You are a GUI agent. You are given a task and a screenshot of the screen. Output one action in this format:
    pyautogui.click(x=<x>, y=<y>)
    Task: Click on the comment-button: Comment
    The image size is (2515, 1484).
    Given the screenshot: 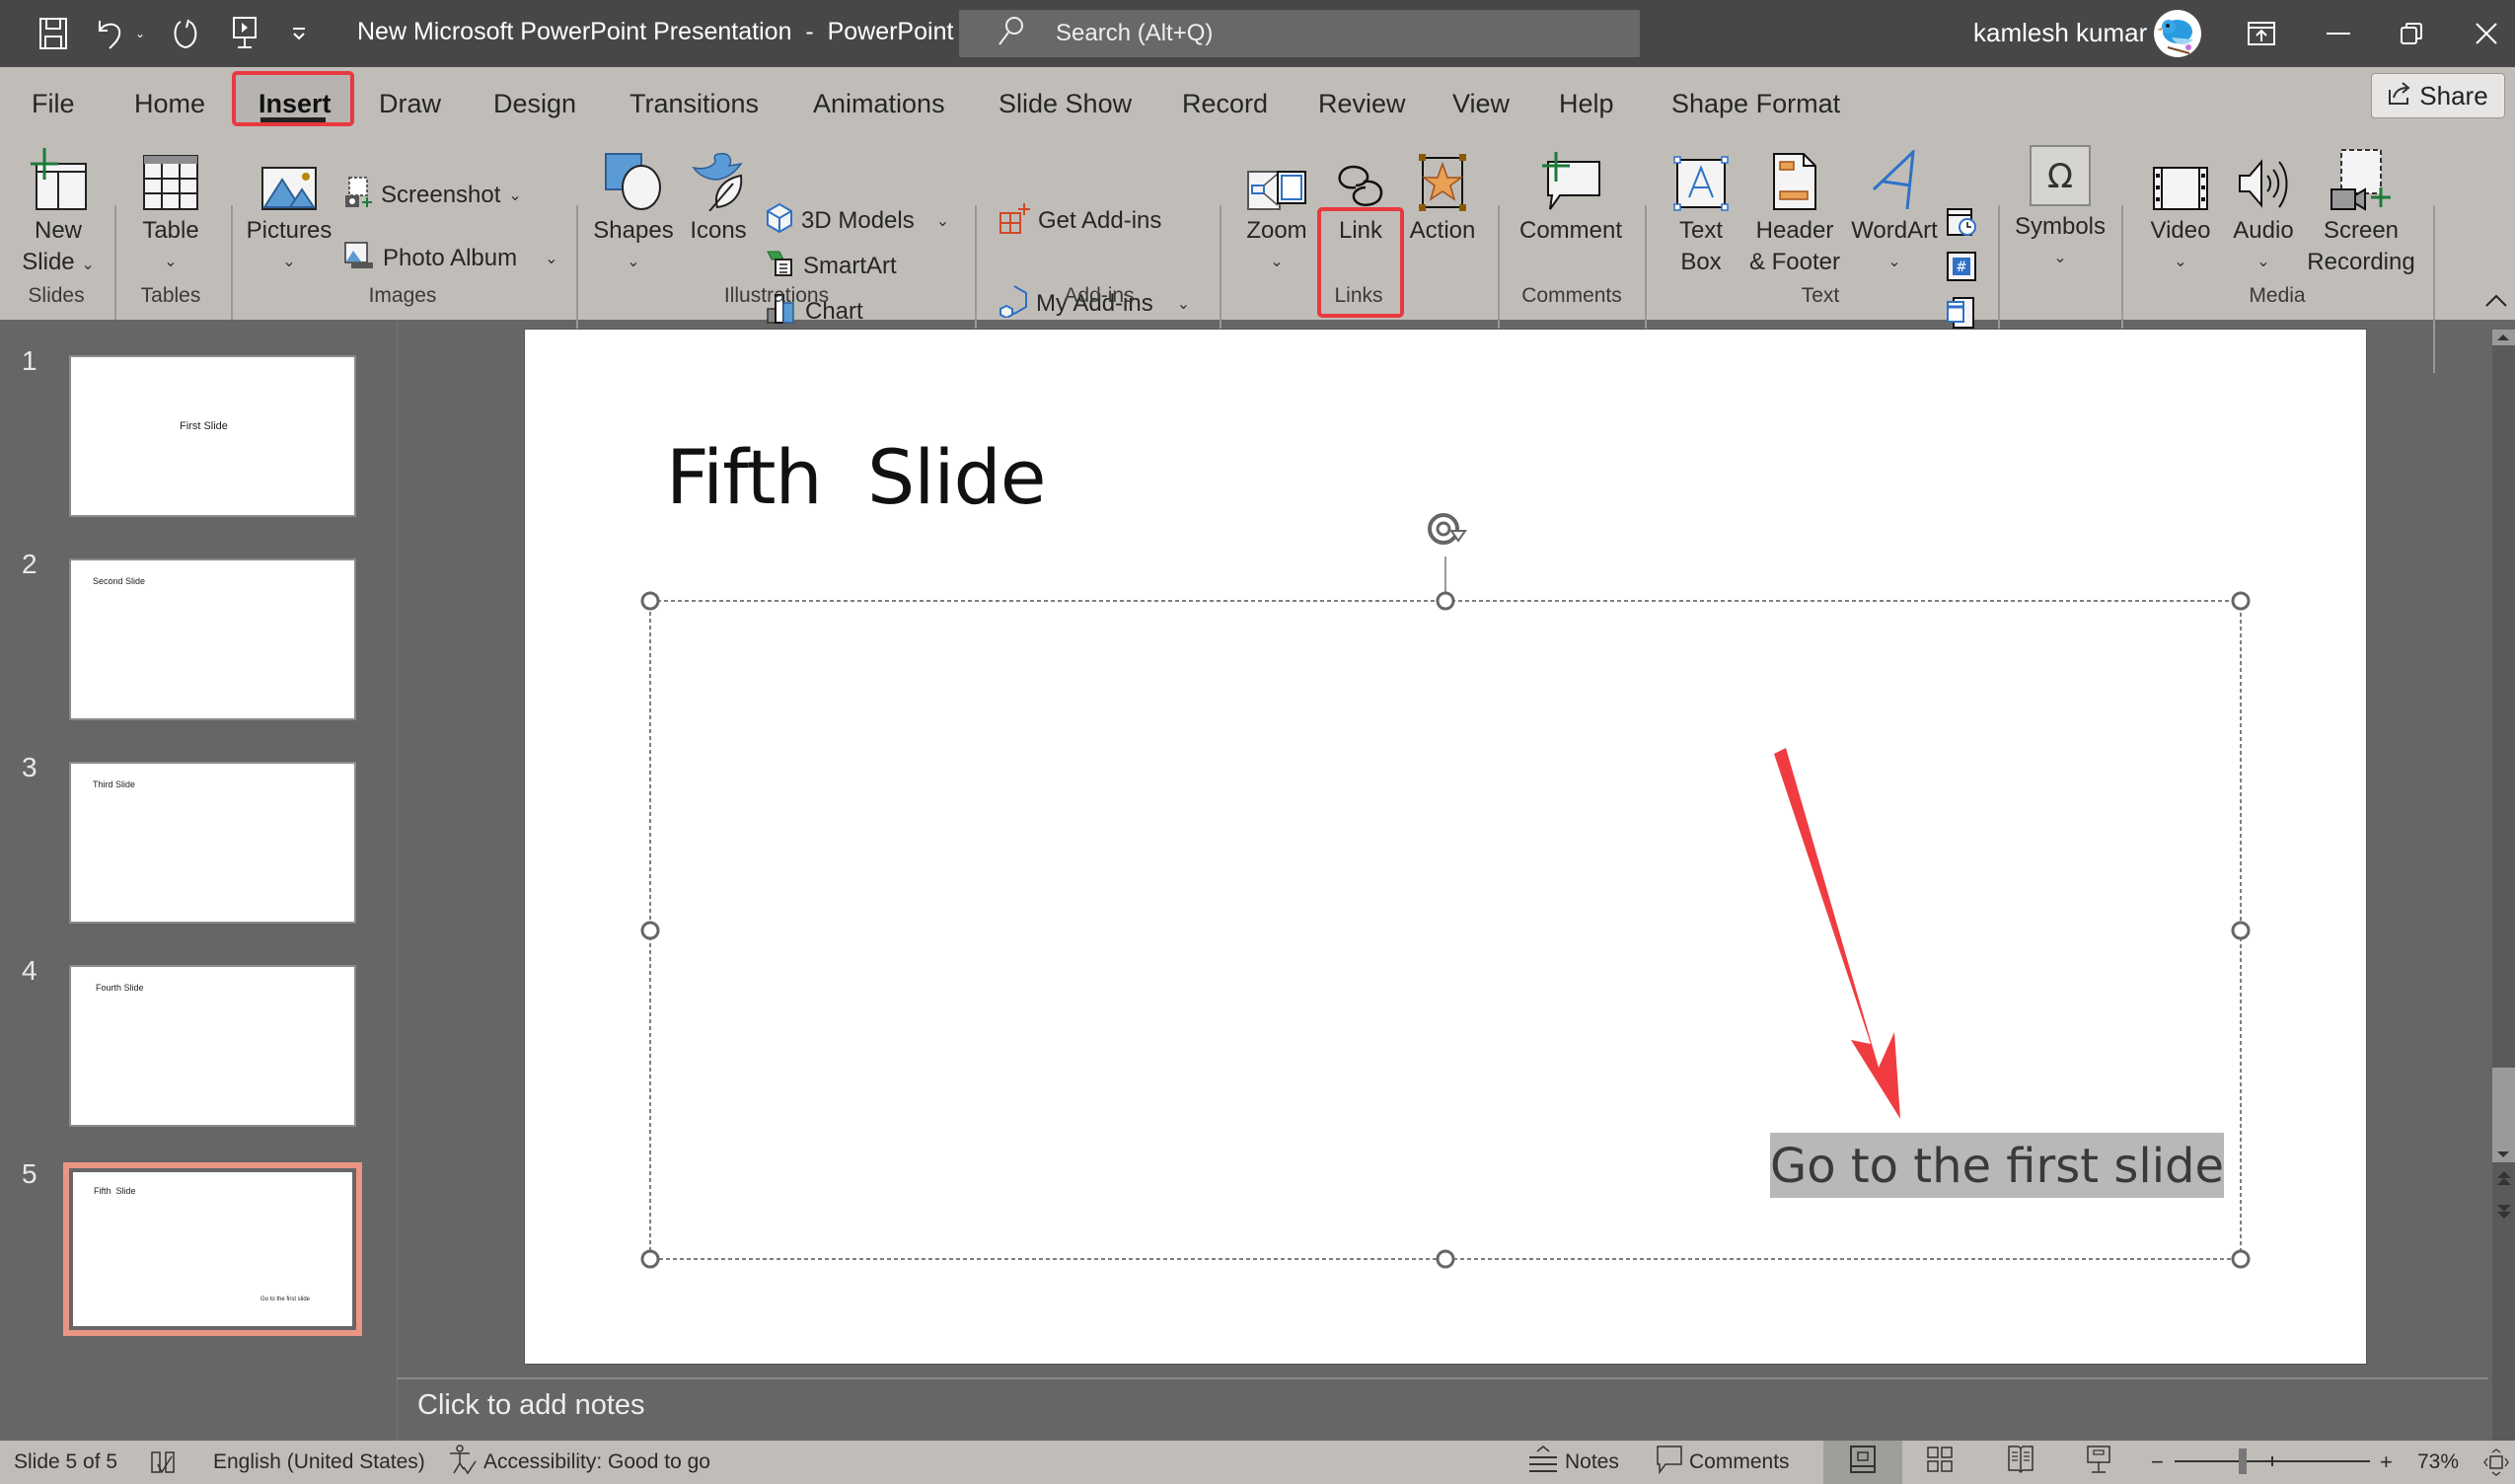 What is the action you would take?
    pyautogui.click(x=1571, y=192)
    